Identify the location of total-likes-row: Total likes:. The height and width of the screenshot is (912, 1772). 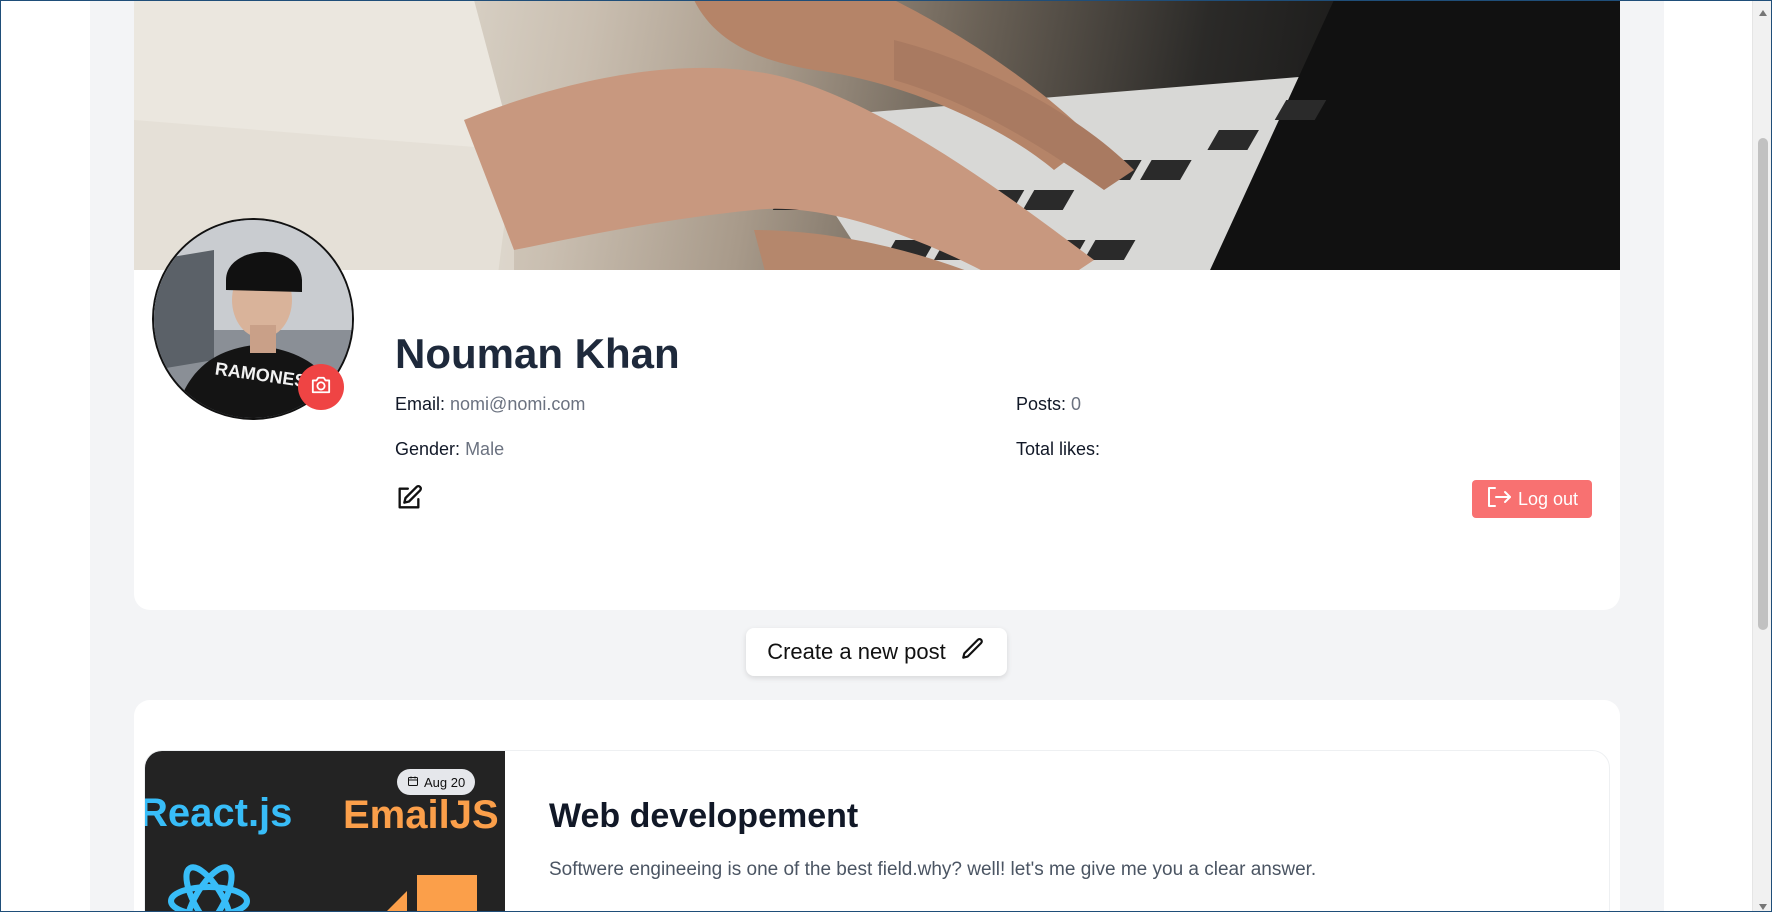
(1058, 449).